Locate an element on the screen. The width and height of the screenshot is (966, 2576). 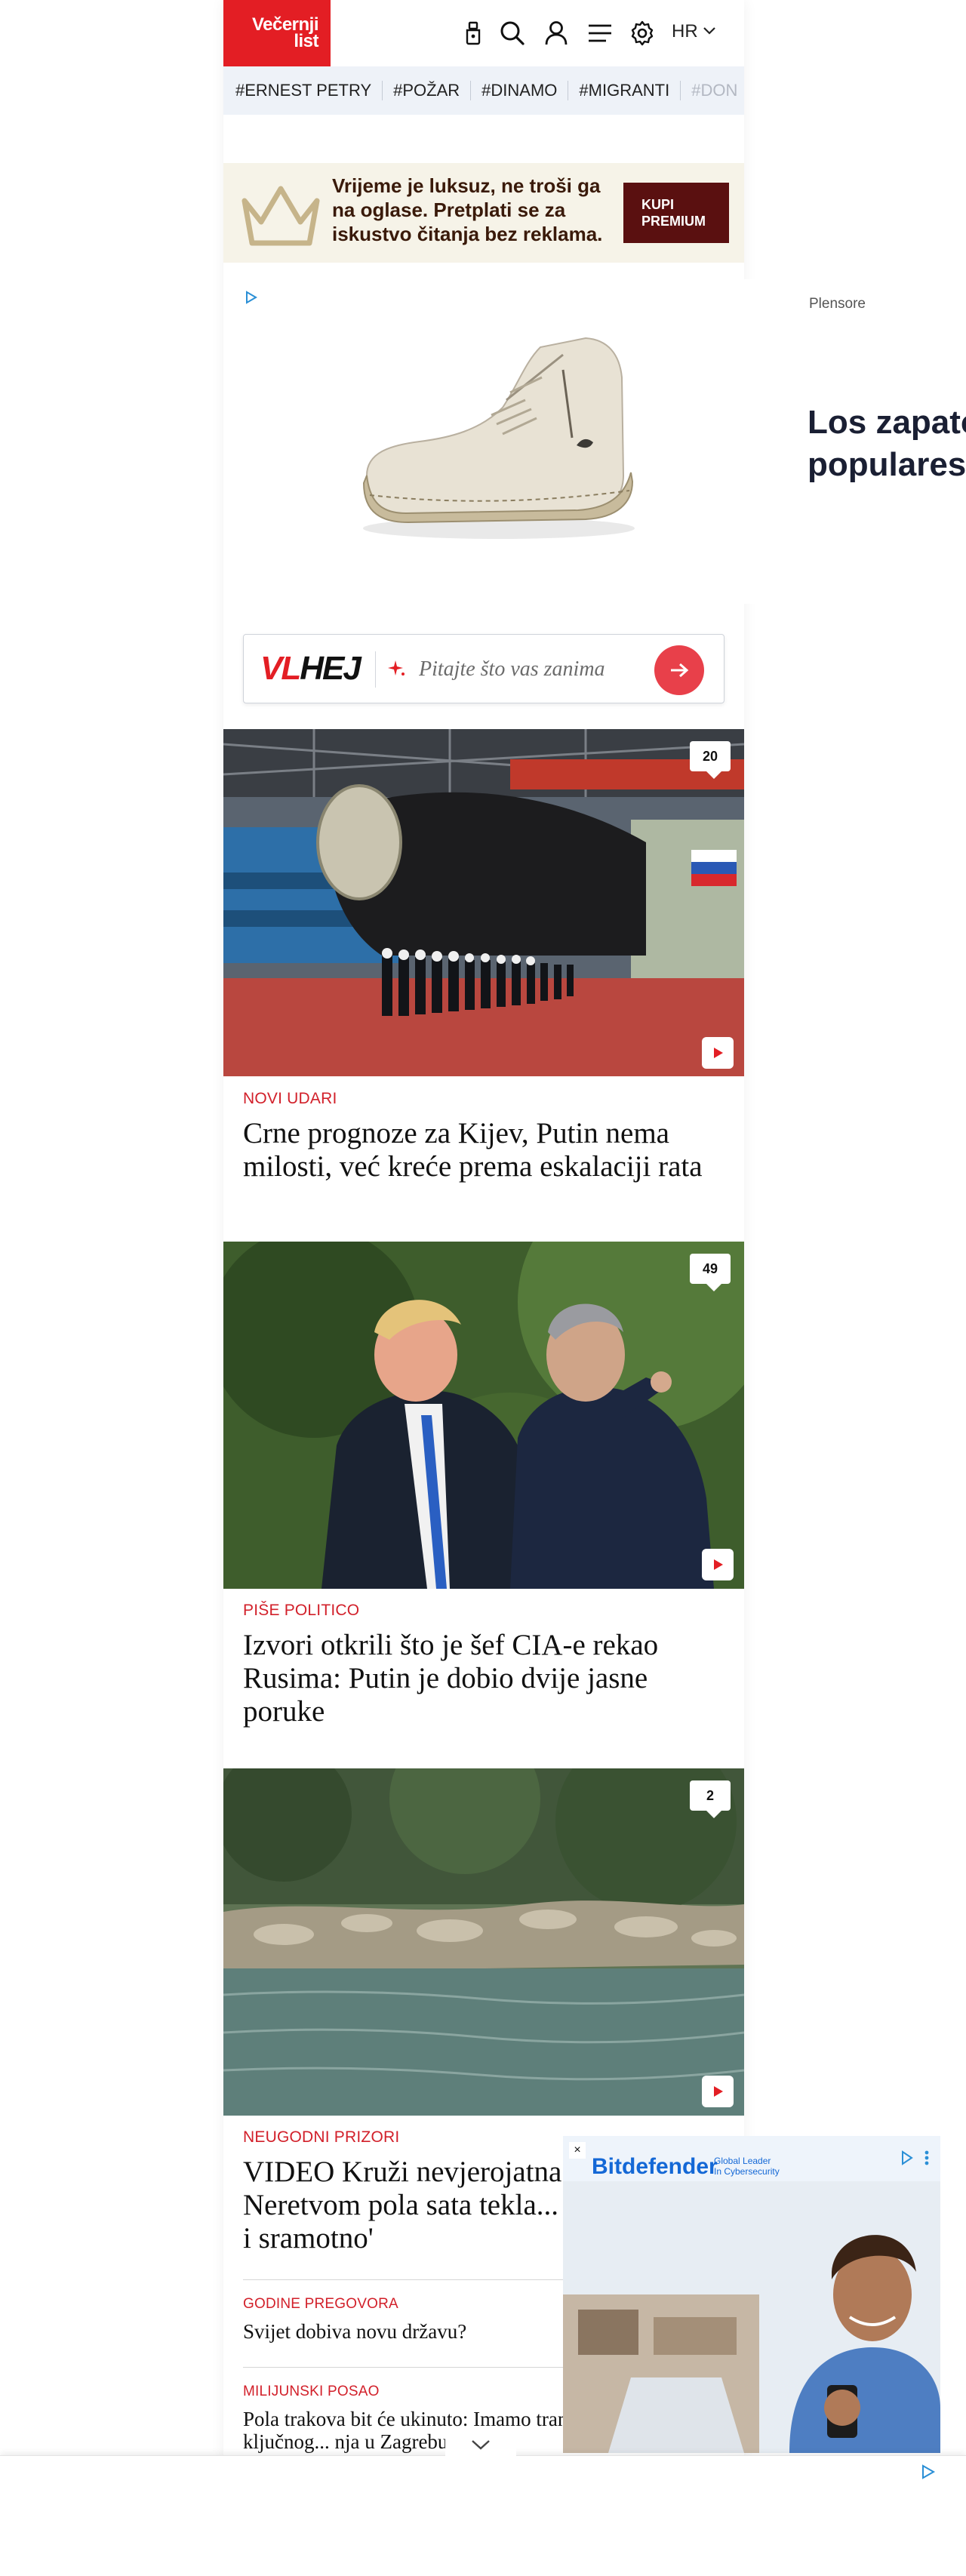
vlhej-divider is located at coordinates (375, 669).